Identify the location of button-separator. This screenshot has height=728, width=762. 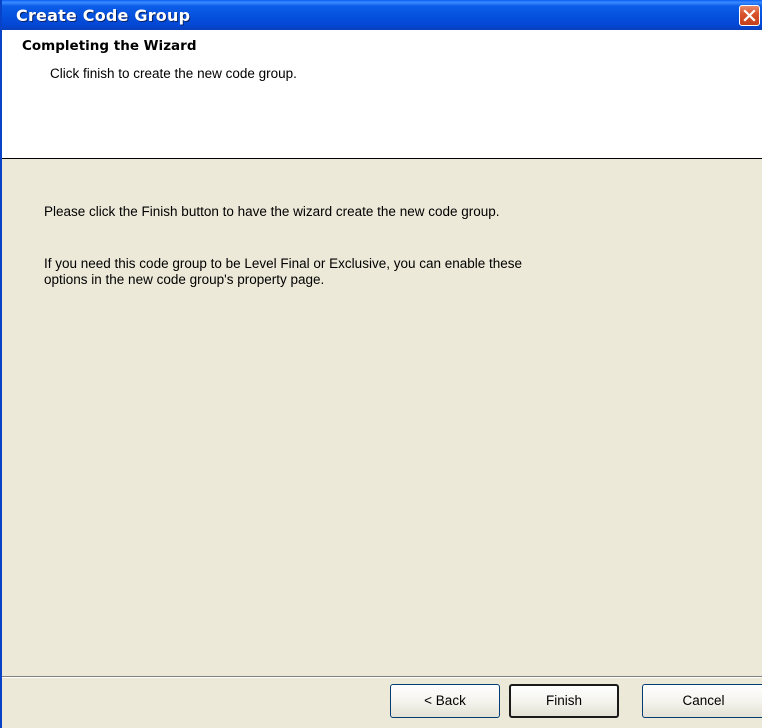
(382, 677).